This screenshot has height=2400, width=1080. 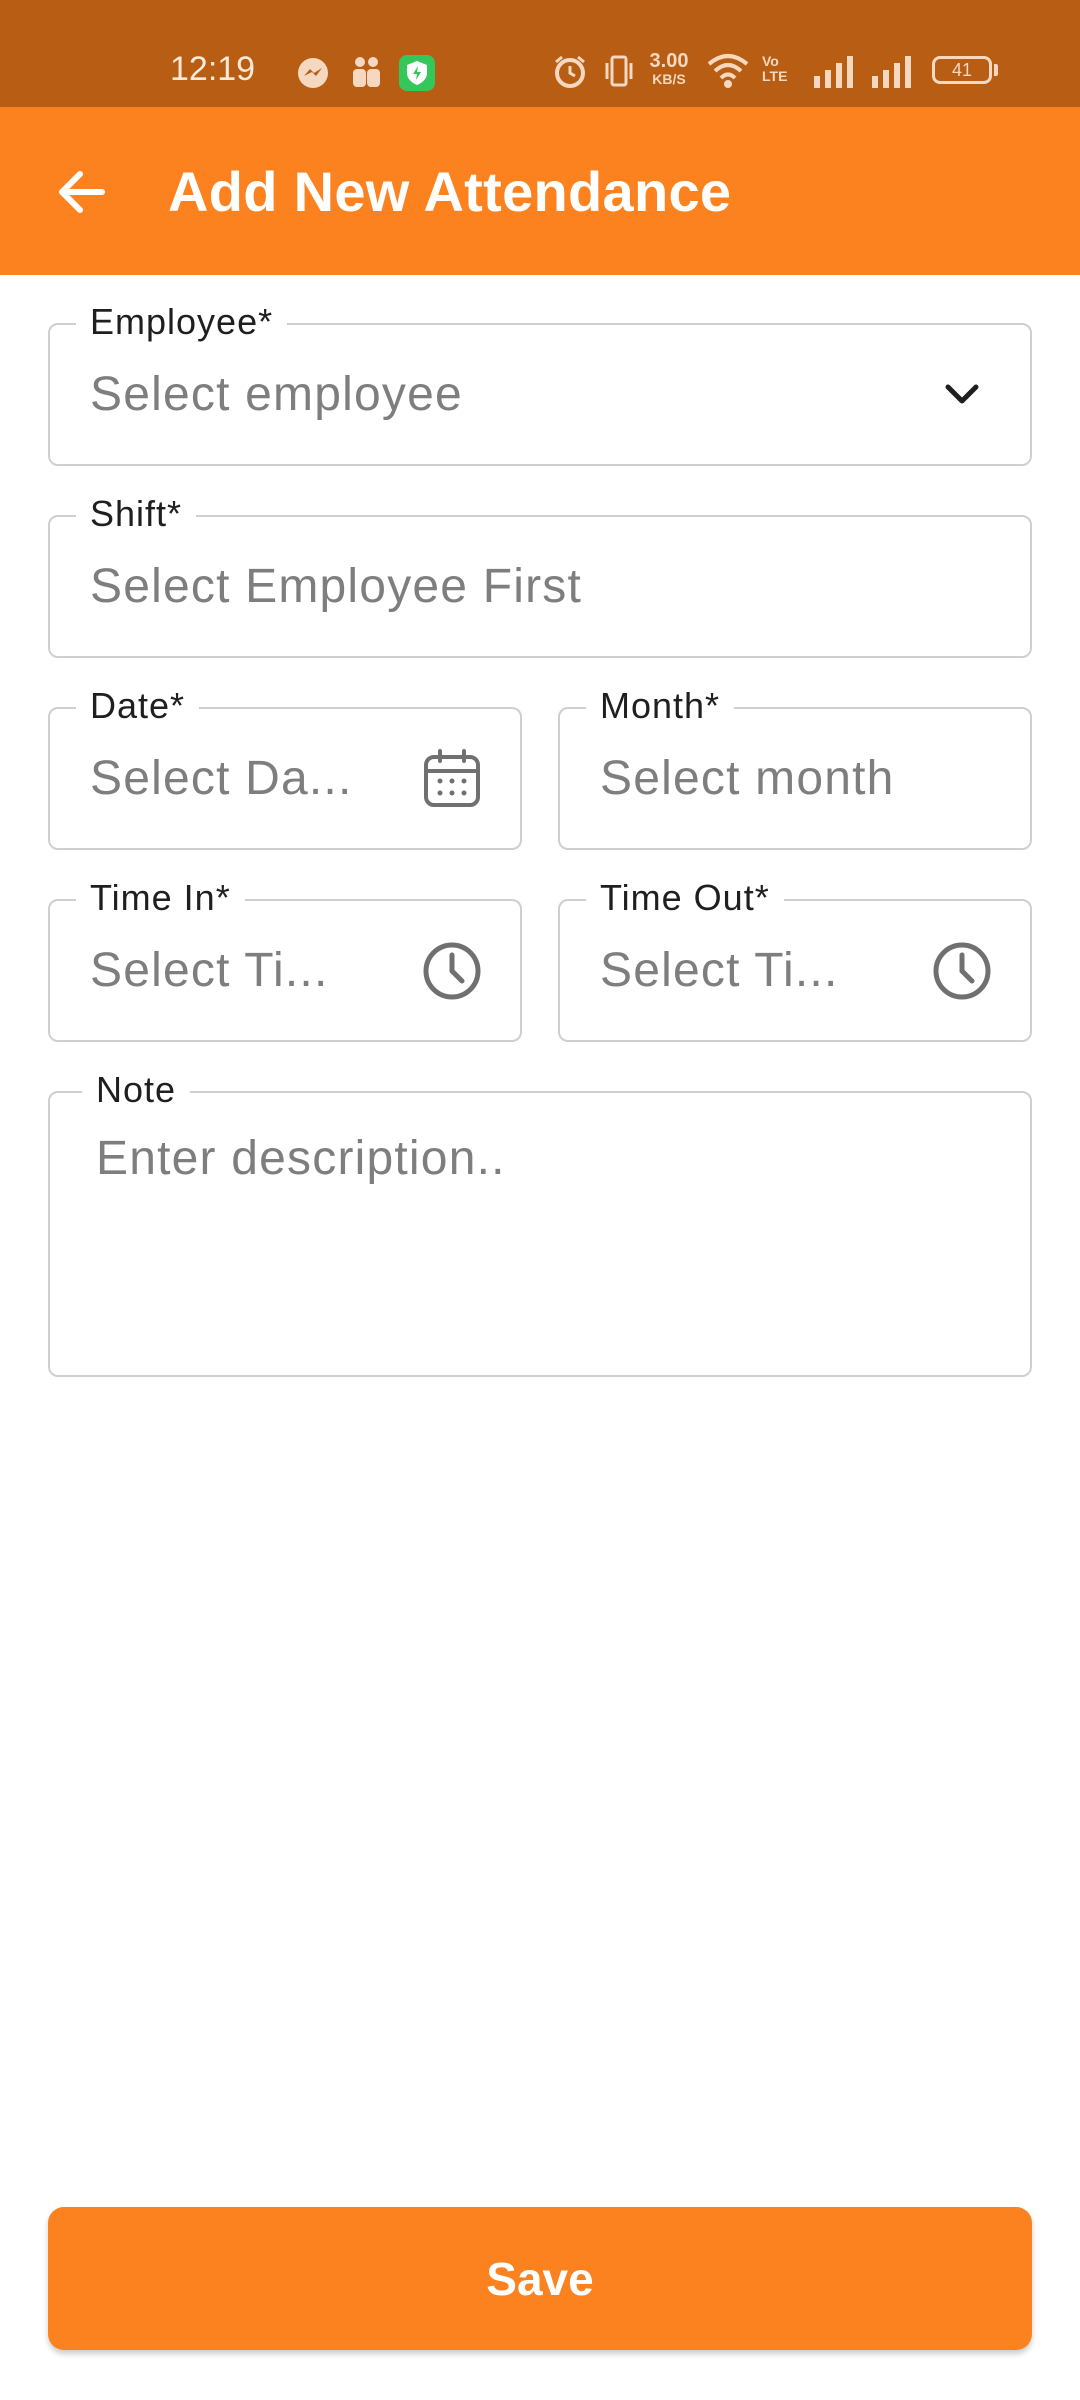 What do you see at coordinates (996, 70) in the screenshot?
I see `battery-tip` at bounding box center [996, 70].